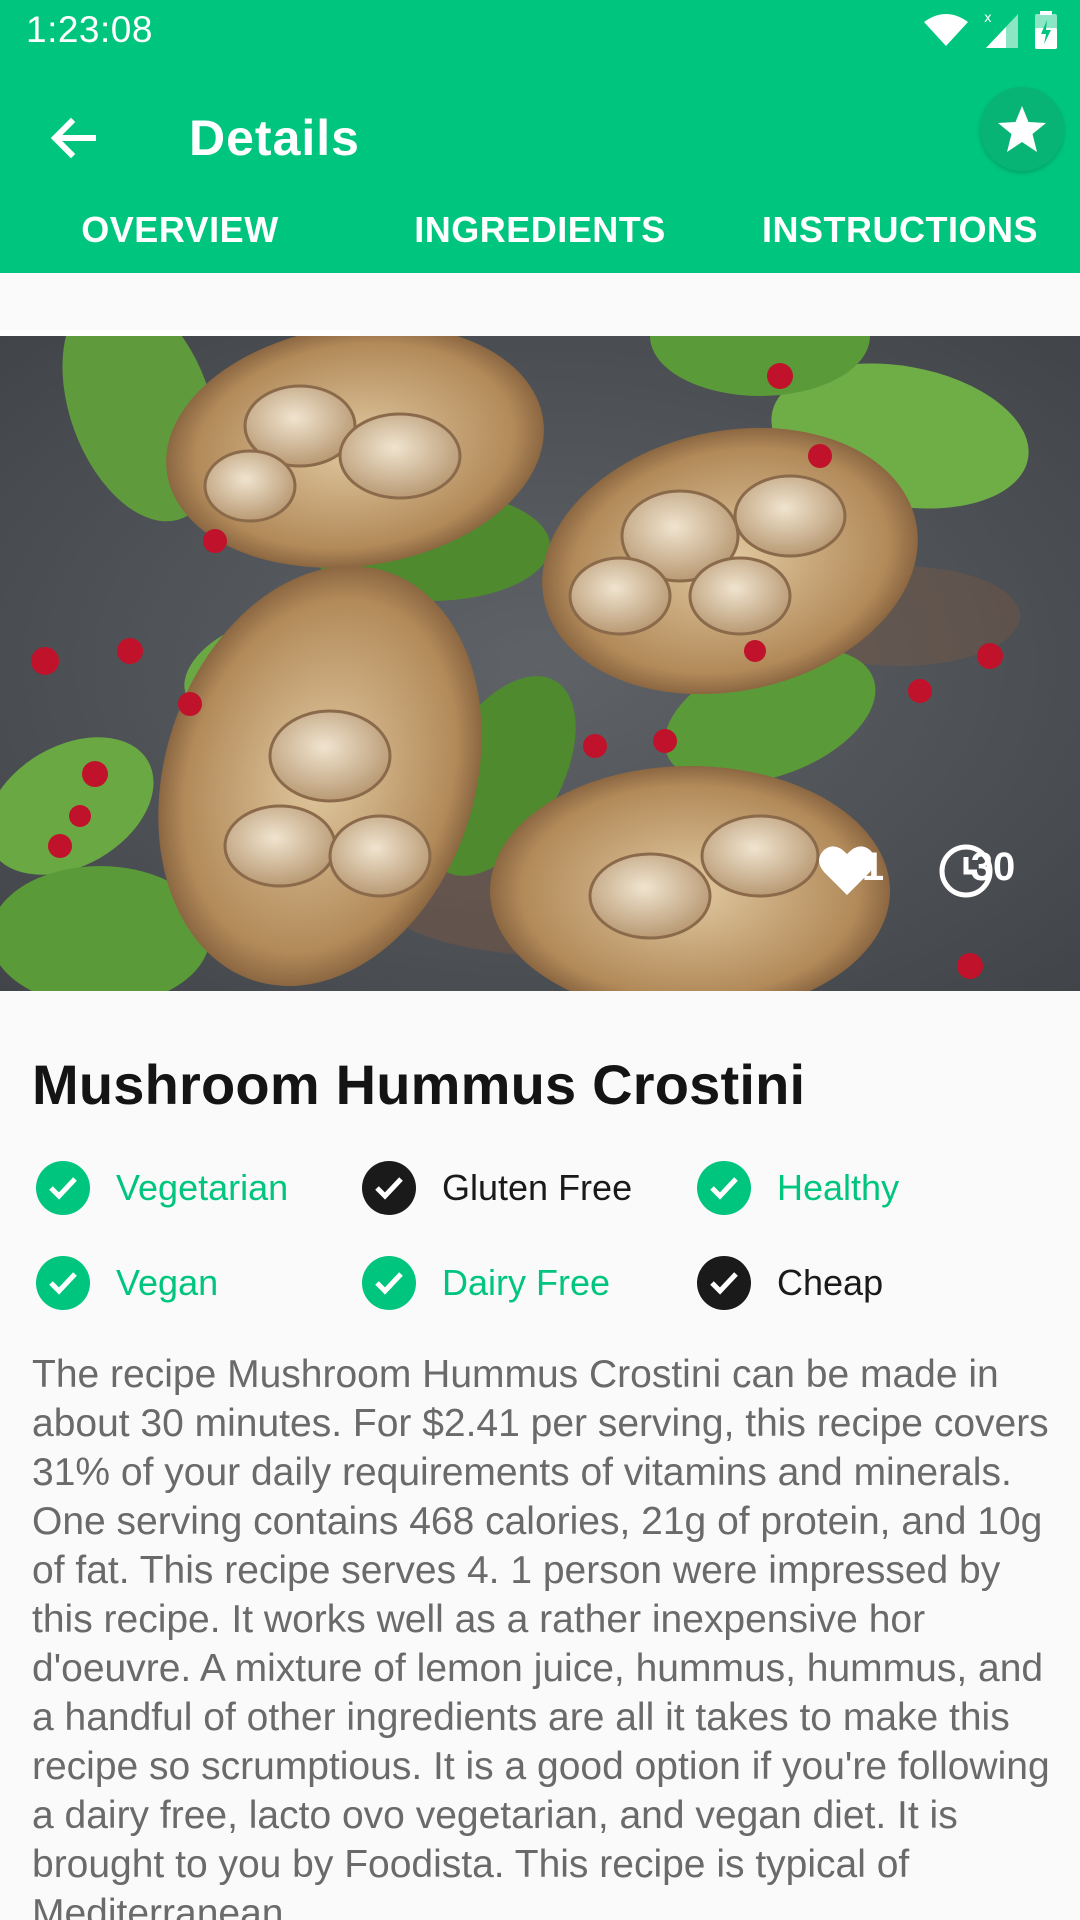 The width and height of the screenshot is (1080, 1920). Describe the element at coordinates (838, 1187) in the screenshot. I see `tag-label: Healthy` at that location.